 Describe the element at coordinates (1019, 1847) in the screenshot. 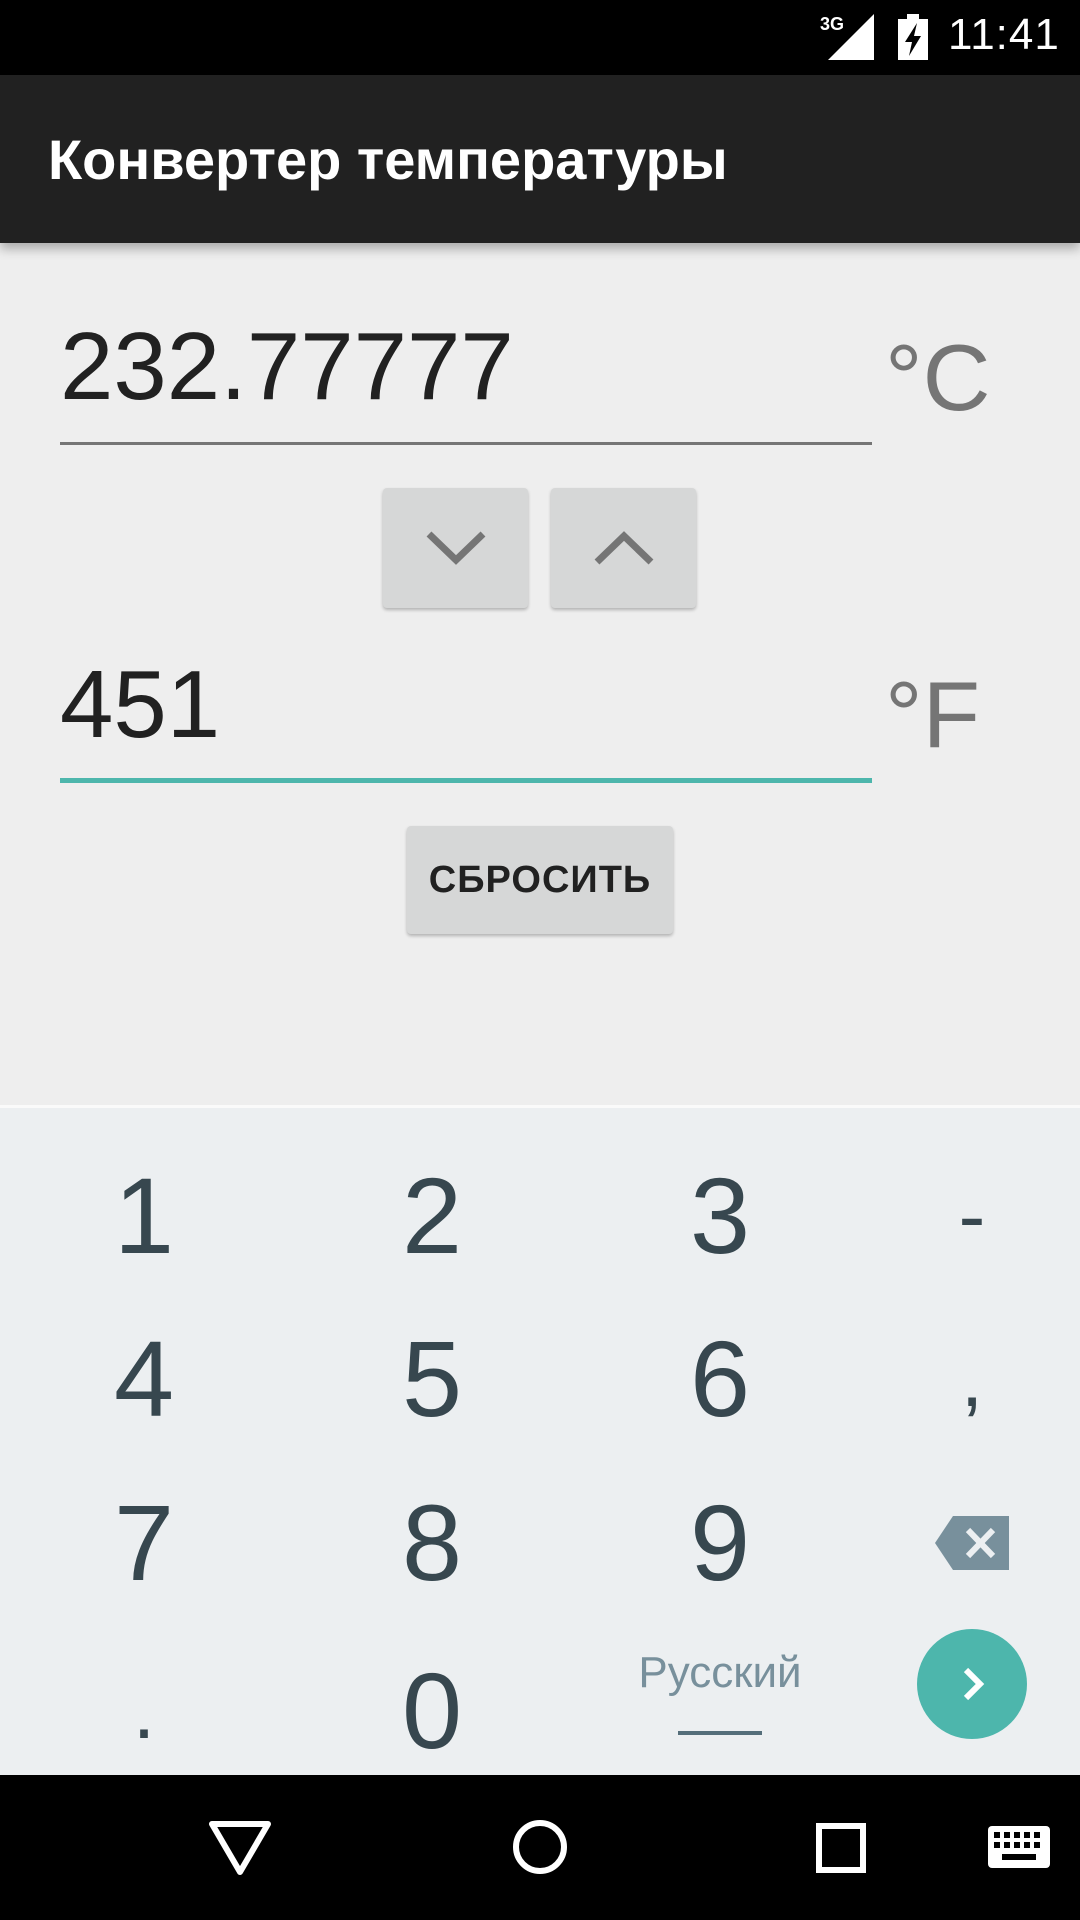

I see `keyboard-icon` at that location.